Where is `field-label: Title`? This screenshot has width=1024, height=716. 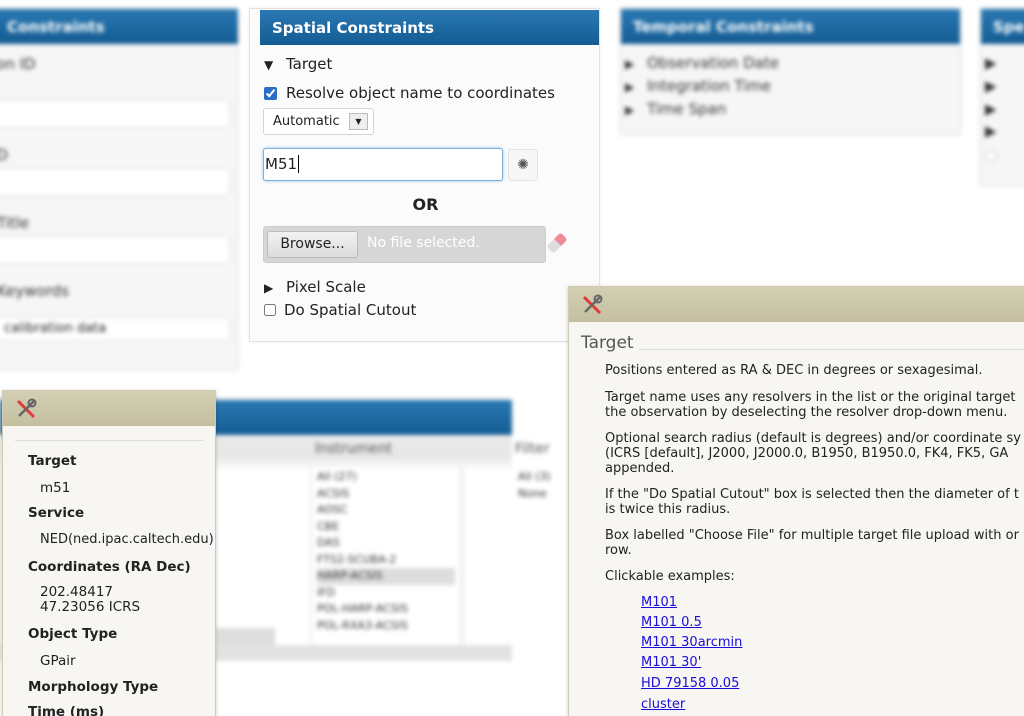
field-label: Title is located at coordinates (15, 223).